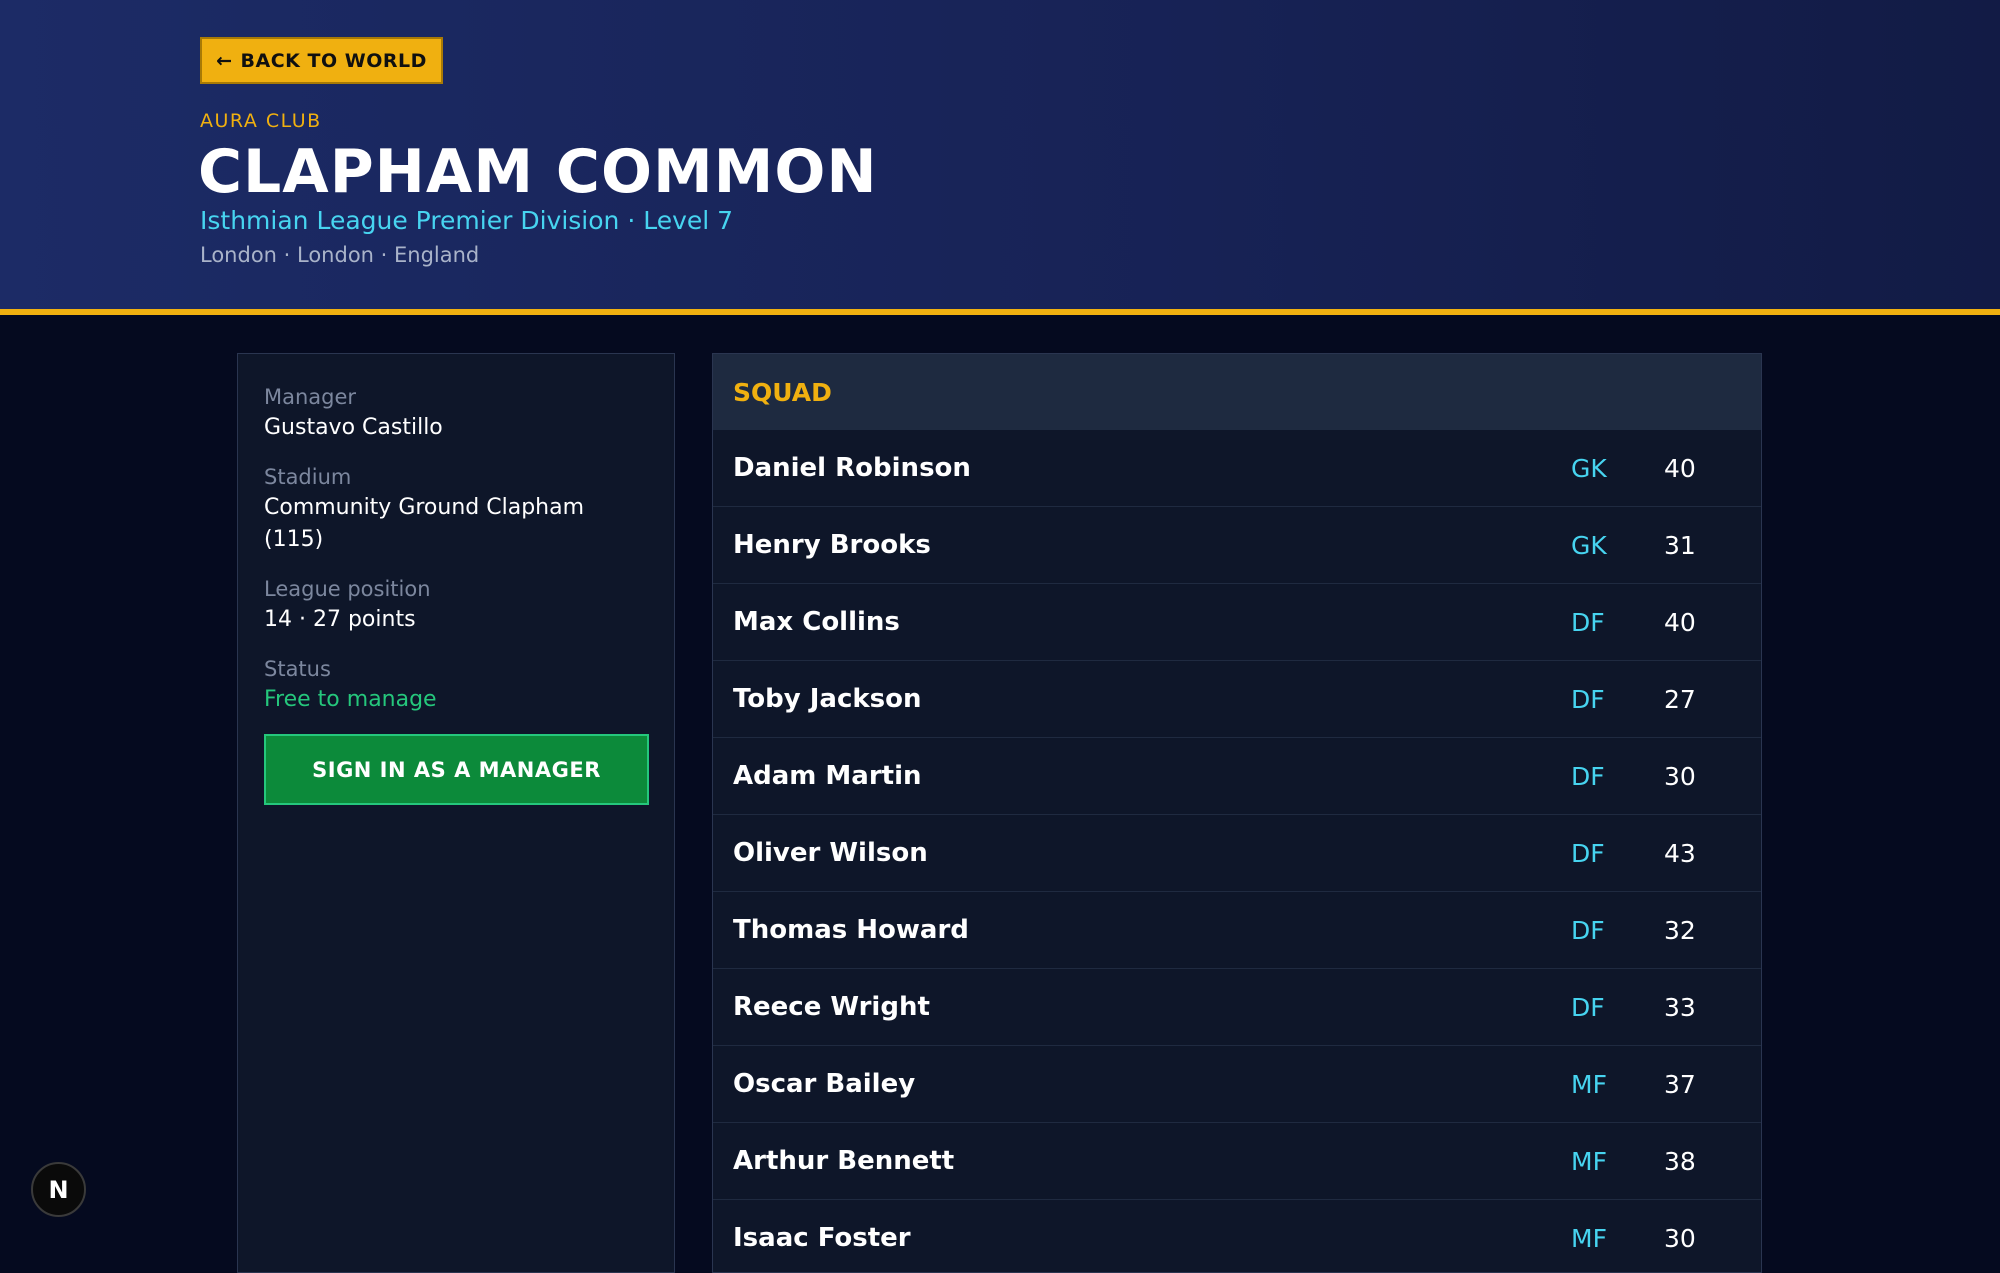  Describe the element at coordinates (1680, 1161) in the screenshot. I see `player-rating: 38` at that location.